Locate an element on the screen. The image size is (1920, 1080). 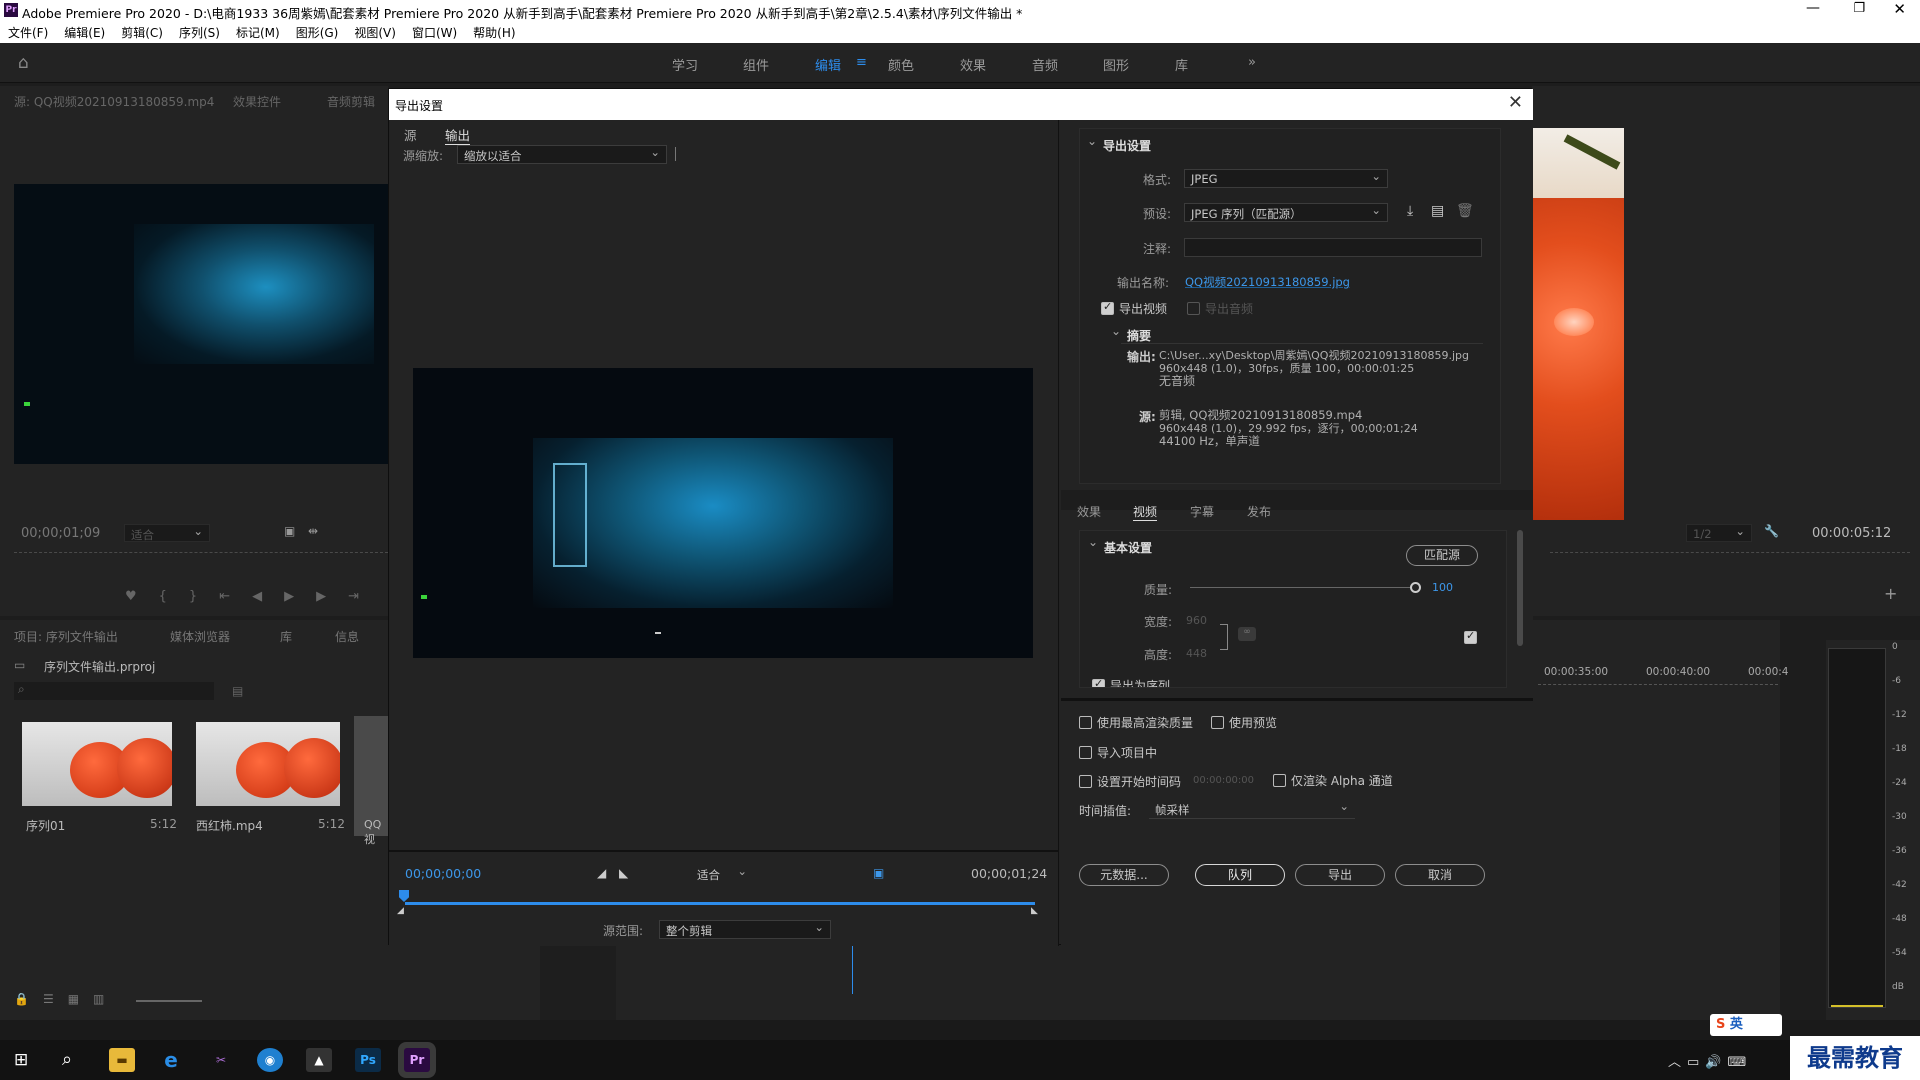
preview-scrubber: ◢ ◣ is located at coordinates (720, 903).